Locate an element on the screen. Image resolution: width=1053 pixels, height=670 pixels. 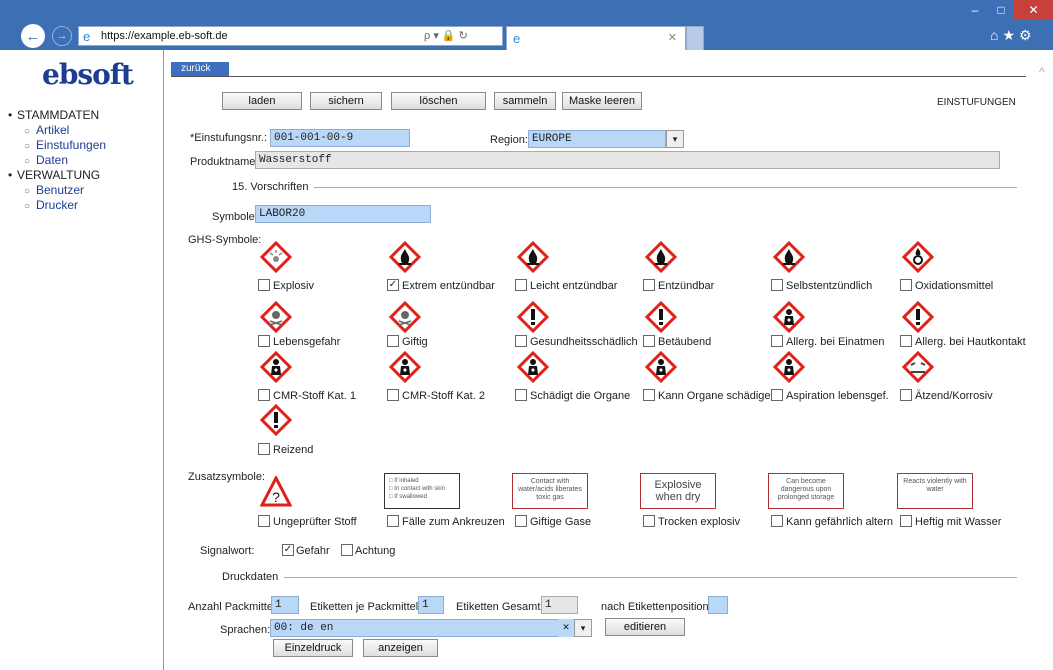
einzeldruck-button: Einzeldruck is located at coordinates (313, 648).